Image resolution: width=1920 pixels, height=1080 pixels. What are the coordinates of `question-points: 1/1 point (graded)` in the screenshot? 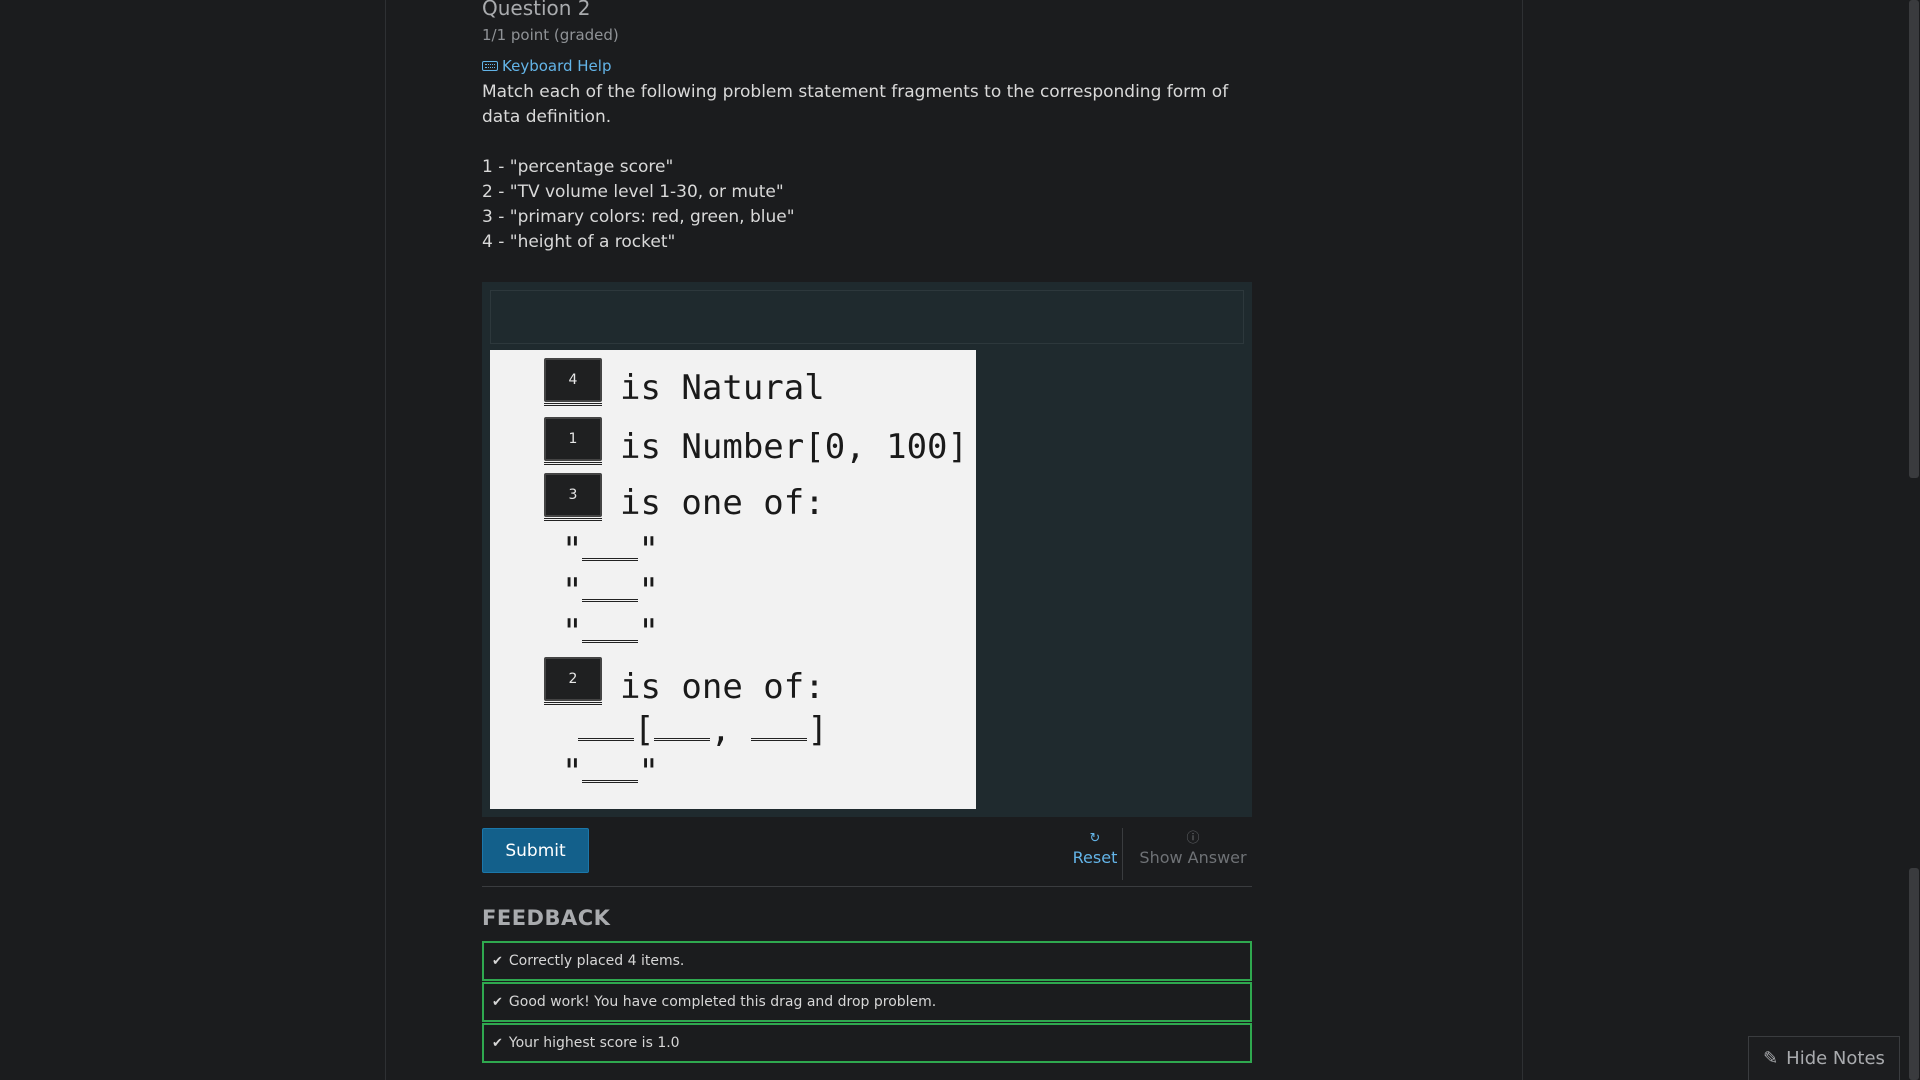 It's located at (550, 35).